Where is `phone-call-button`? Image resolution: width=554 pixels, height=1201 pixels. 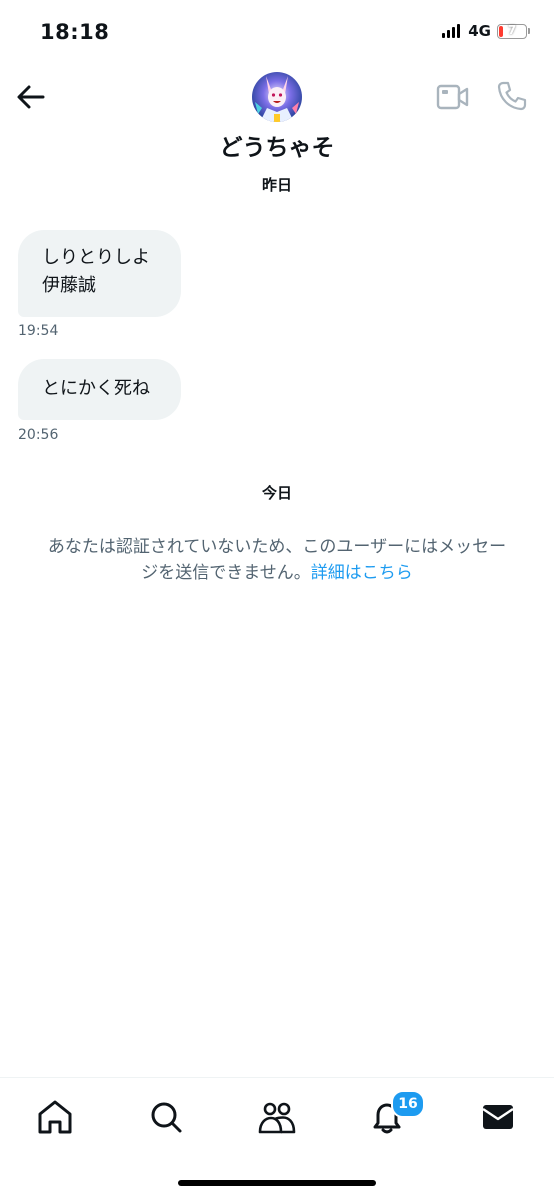
phone-call-button is located at coordinates (512, 96).